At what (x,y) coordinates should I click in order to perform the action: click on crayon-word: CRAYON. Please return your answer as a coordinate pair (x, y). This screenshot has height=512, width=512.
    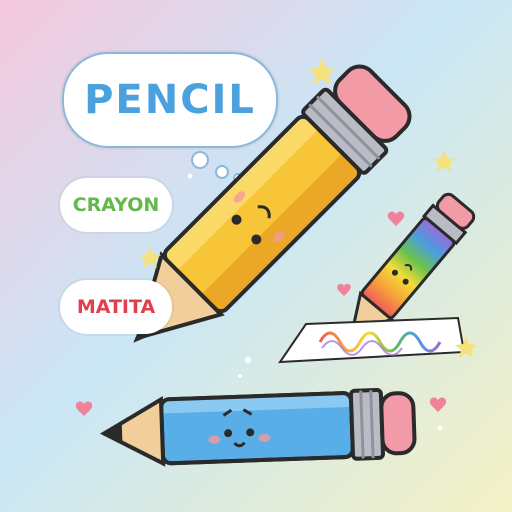
    Looking at the image, I should click on (116, 205).